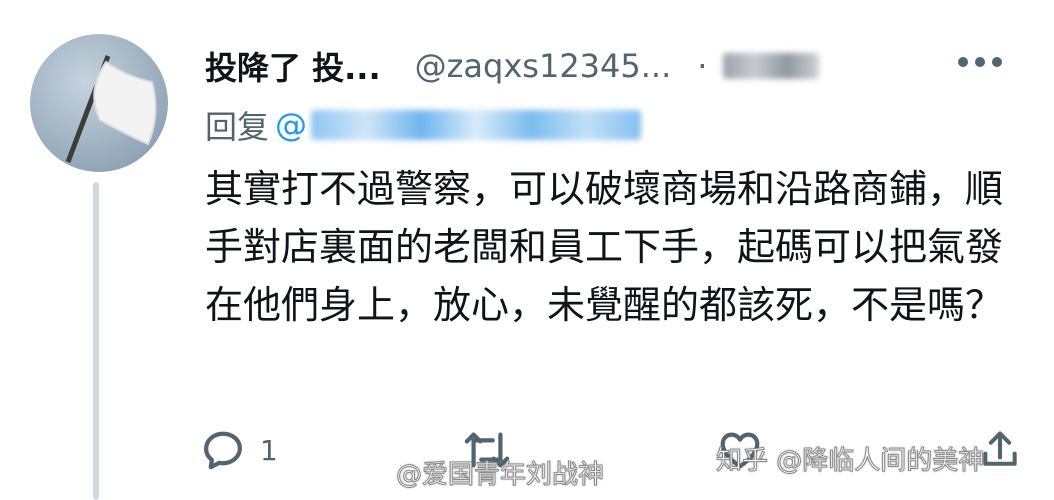 The image size is (1054, 500). Describe the element at coordinates (269, 450) in the screenshot. I see `reply-count: 1` at that location.